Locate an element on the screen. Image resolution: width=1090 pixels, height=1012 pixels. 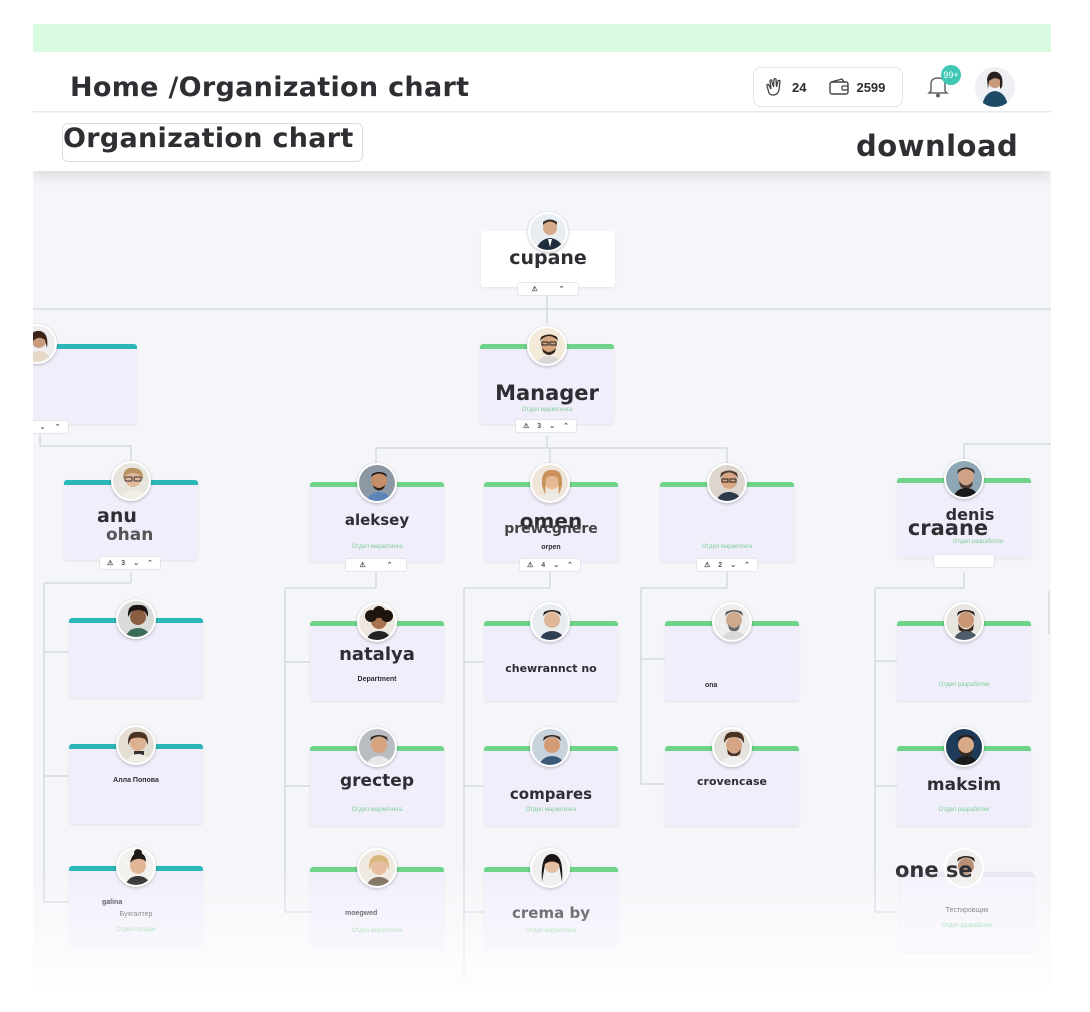
node-name: maksim is located at coordinates (964, 785).